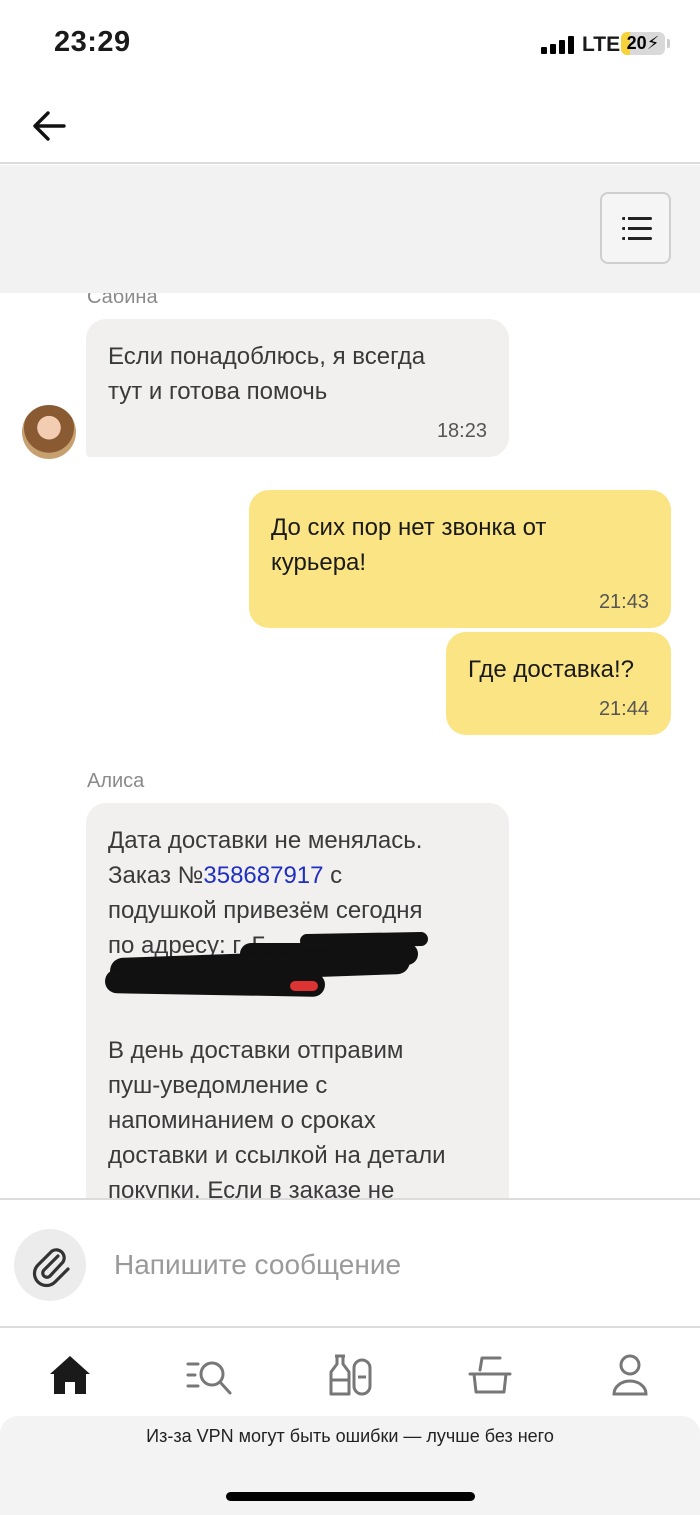 The width and height of the screenshot is (700, 1515). I want to click on top-nav, so click(350, 127).